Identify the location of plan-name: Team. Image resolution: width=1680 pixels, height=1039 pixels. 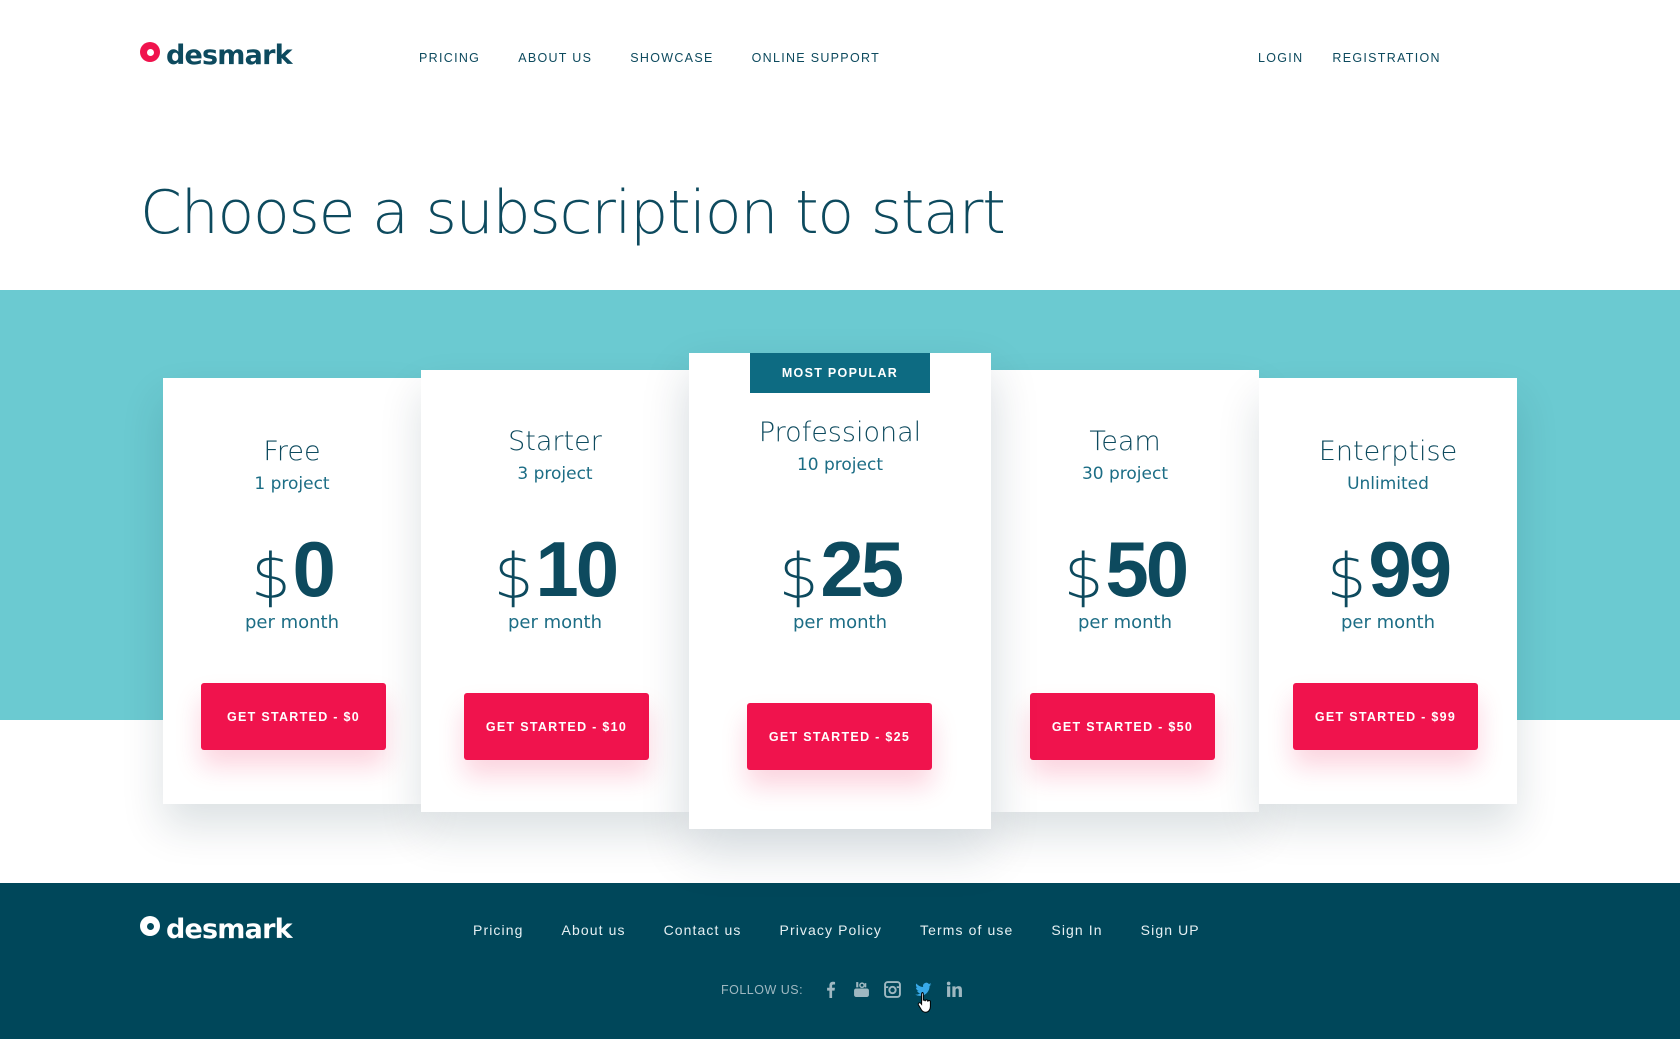
(1125, 441).